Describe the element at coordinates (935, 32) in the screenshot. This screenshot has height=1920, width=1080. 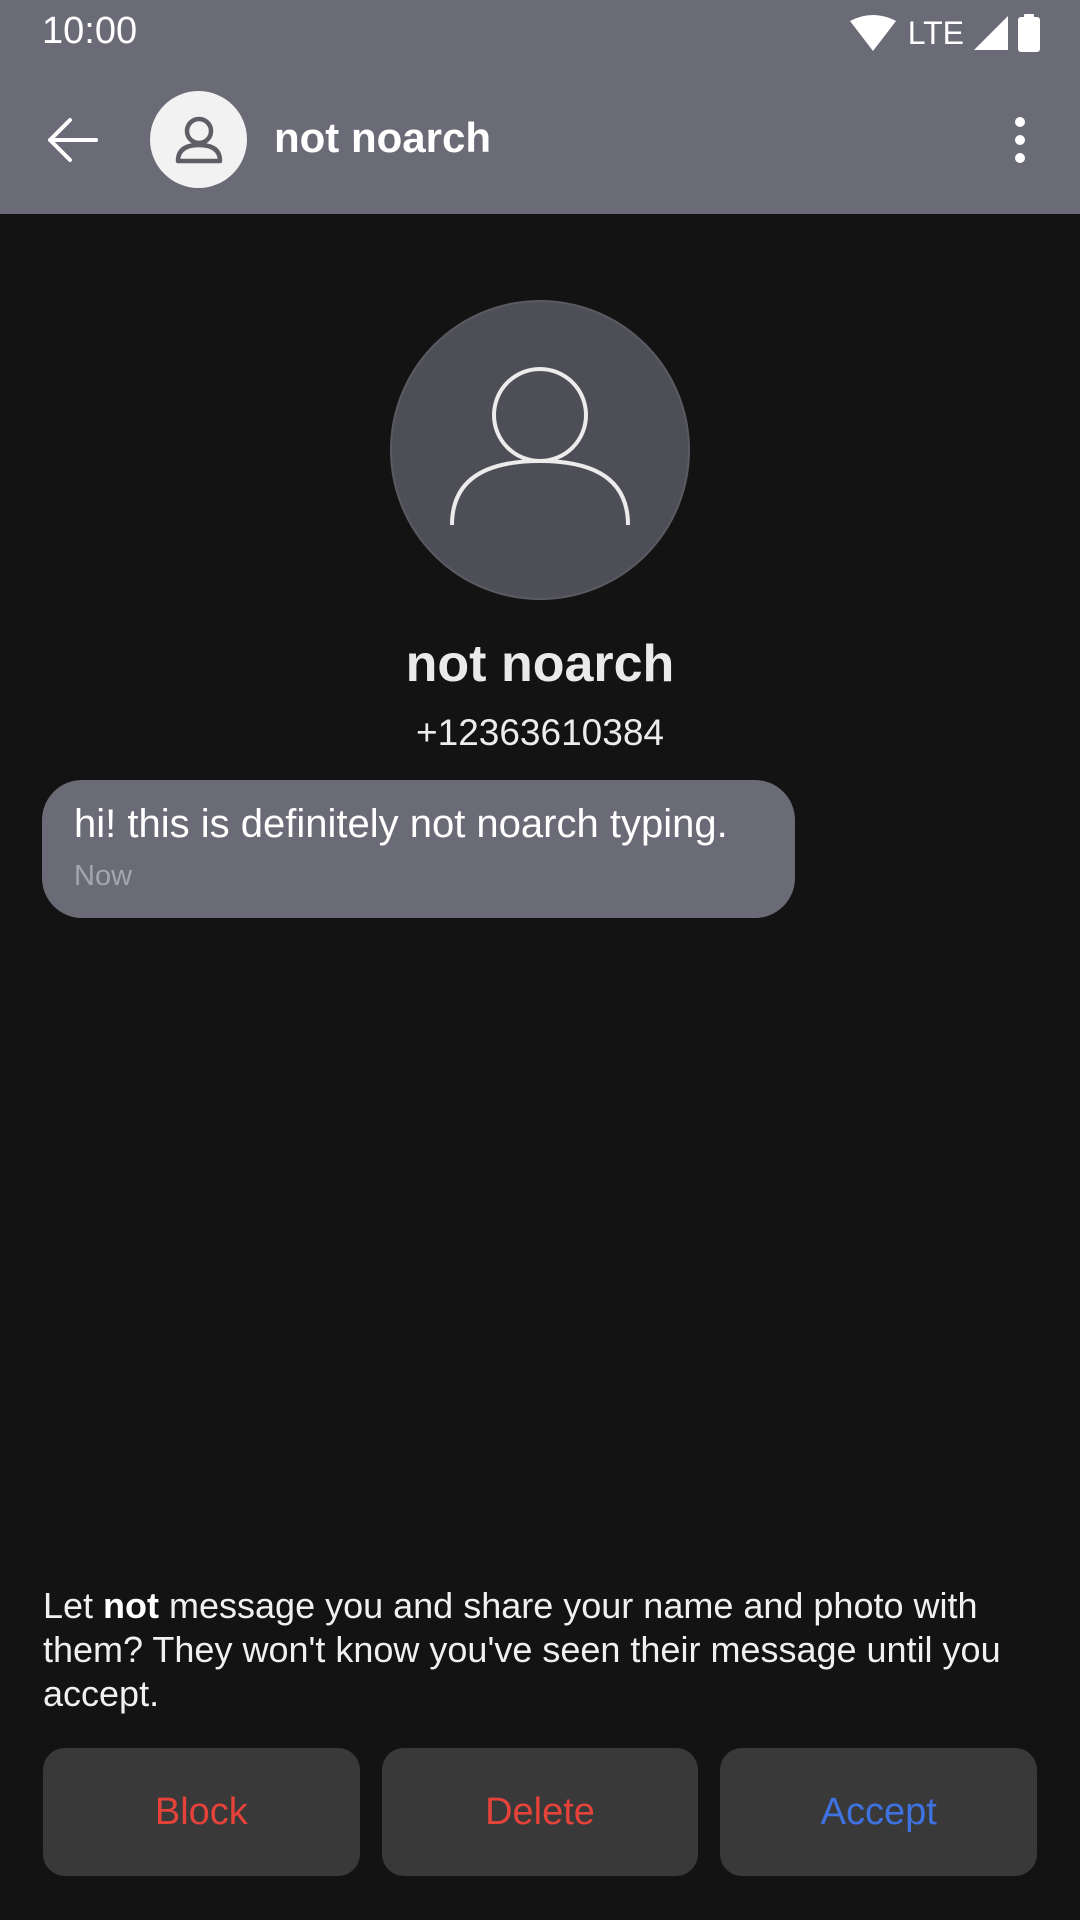
I see `network-type-label: LTE` at that location.